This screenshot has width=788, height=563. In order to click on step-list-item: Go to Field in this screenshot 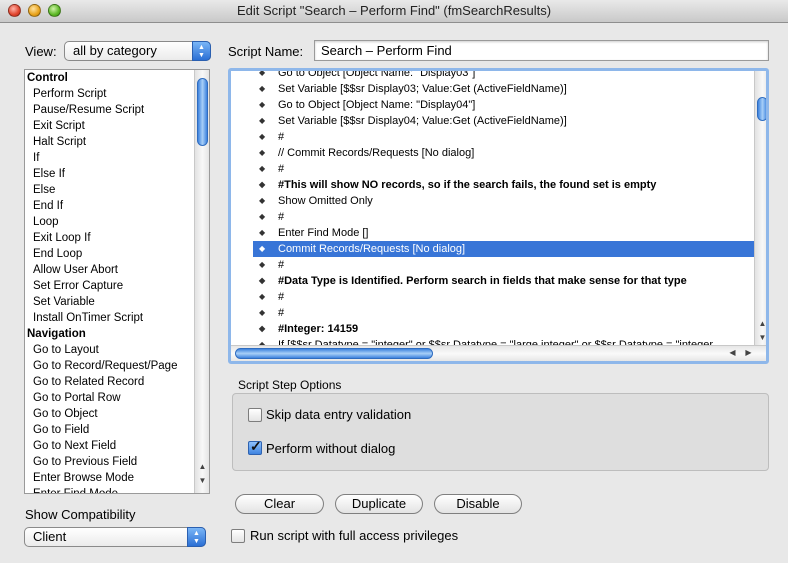, I will do `click(117, 430)`.